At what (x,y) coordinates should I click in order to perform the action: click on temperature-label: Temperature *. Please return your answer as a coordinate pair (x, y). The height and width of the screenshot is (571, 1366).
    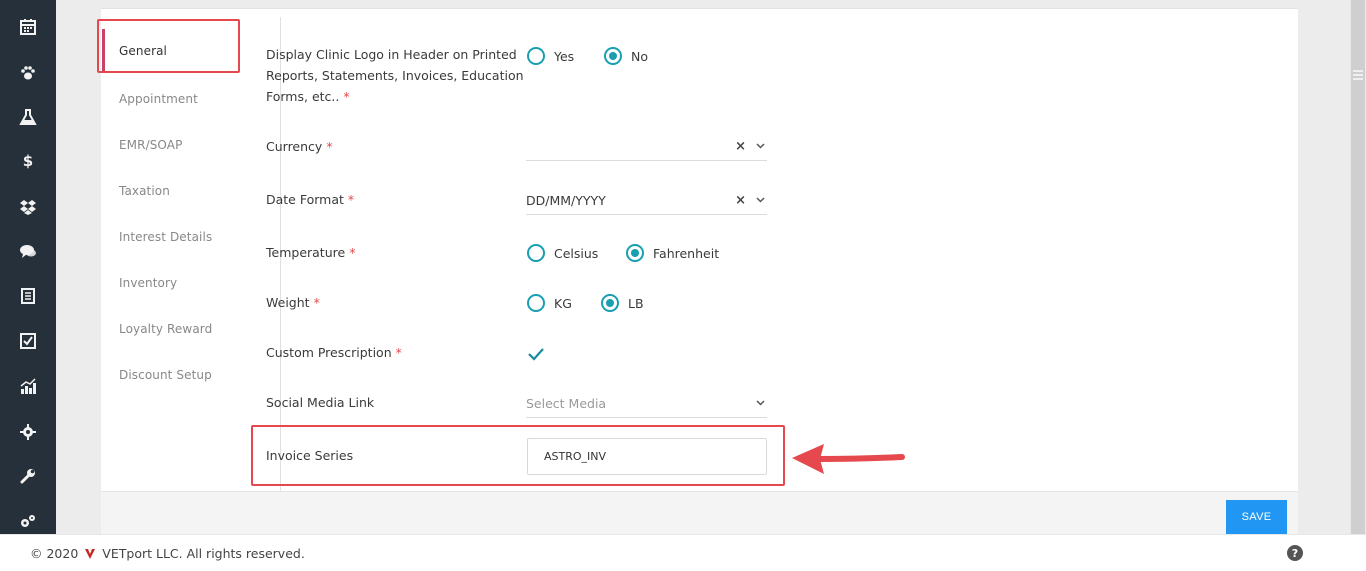
    Looking at the image, I should click on (311, 252).